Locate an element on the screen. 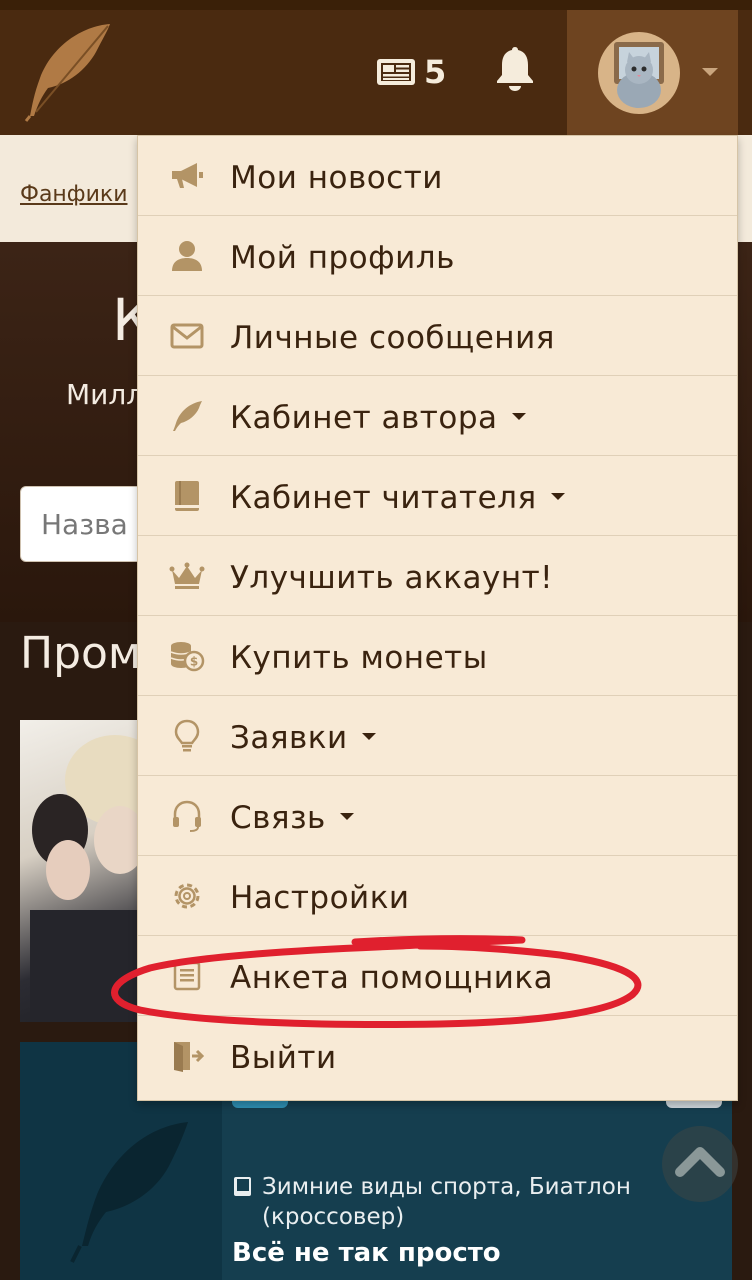  promo-card-cover is located at coordinates (85, 871).